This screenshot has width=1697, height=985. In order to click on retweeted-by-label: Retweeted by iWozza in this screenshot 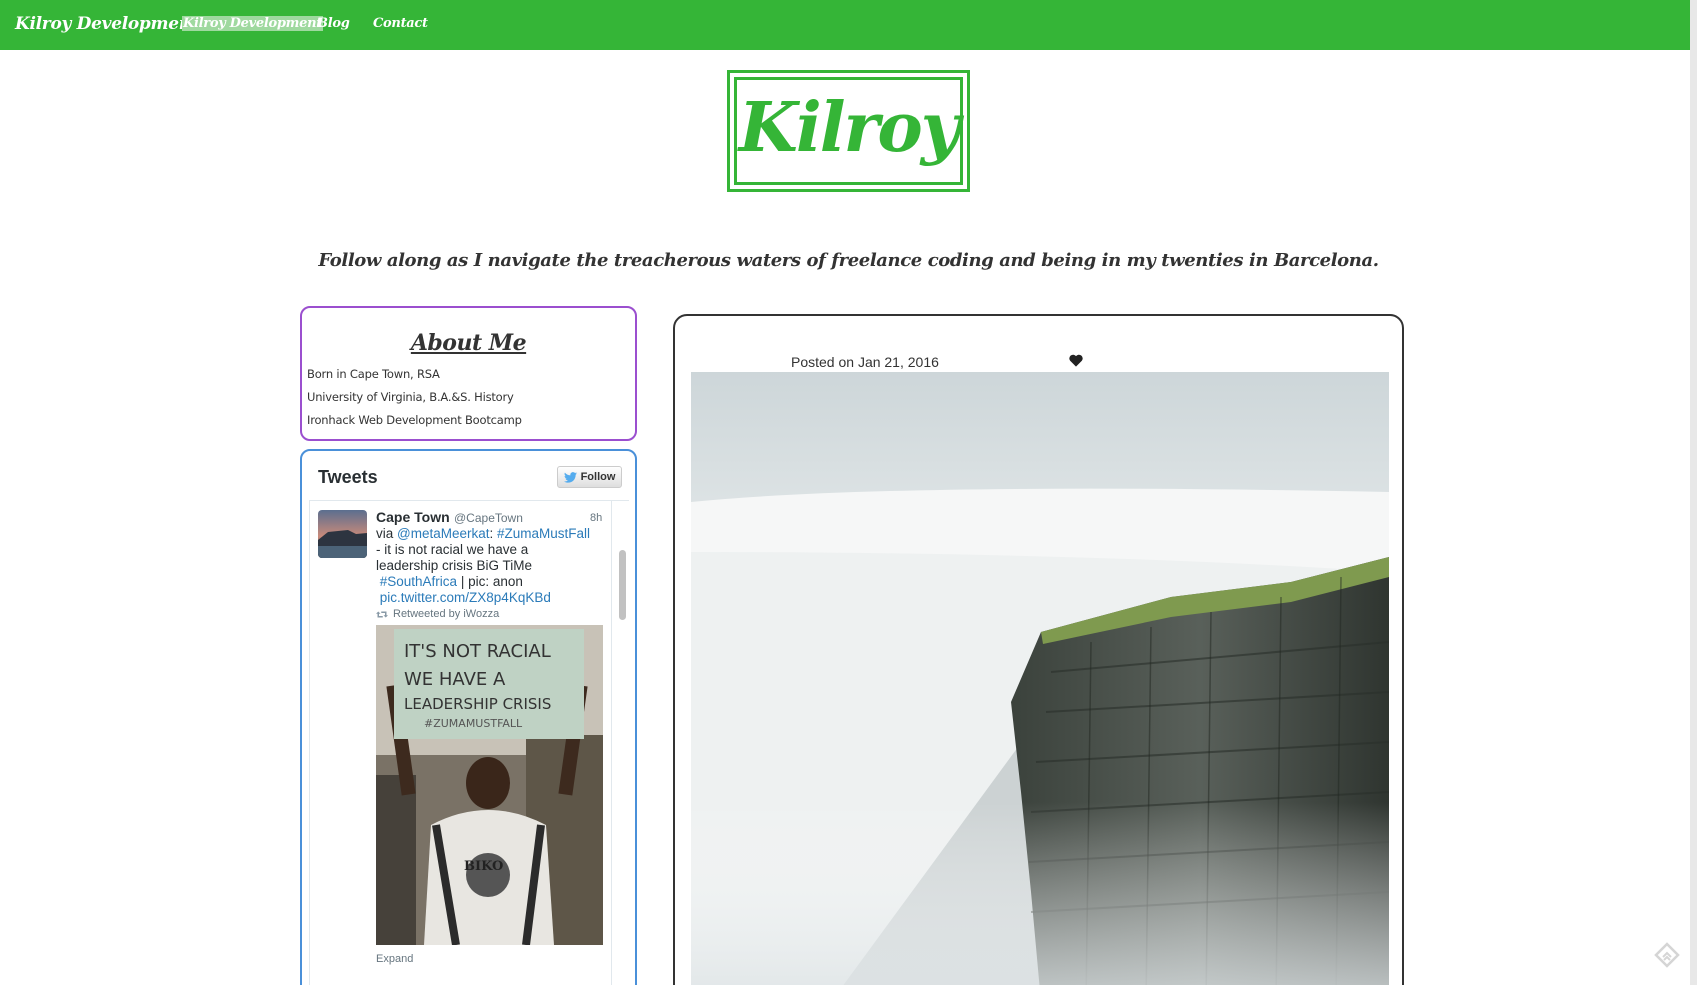, I will do `click(446, 614)`.